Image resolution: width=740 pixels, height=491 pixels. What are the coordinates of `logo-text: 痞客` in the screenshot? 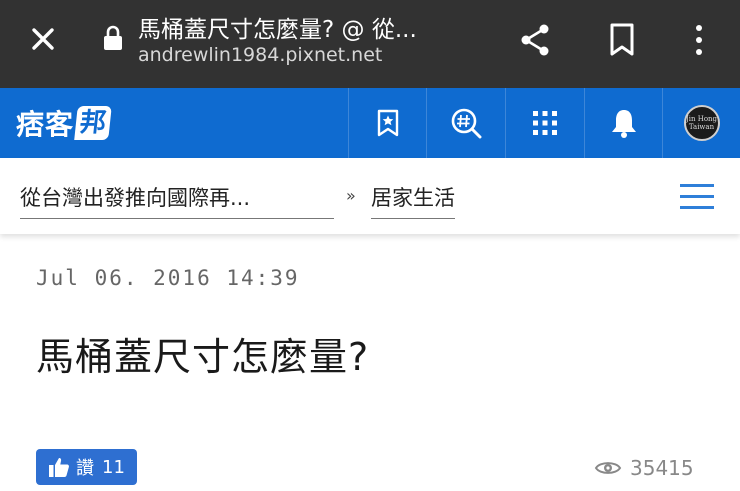 It's located at (45, 124).